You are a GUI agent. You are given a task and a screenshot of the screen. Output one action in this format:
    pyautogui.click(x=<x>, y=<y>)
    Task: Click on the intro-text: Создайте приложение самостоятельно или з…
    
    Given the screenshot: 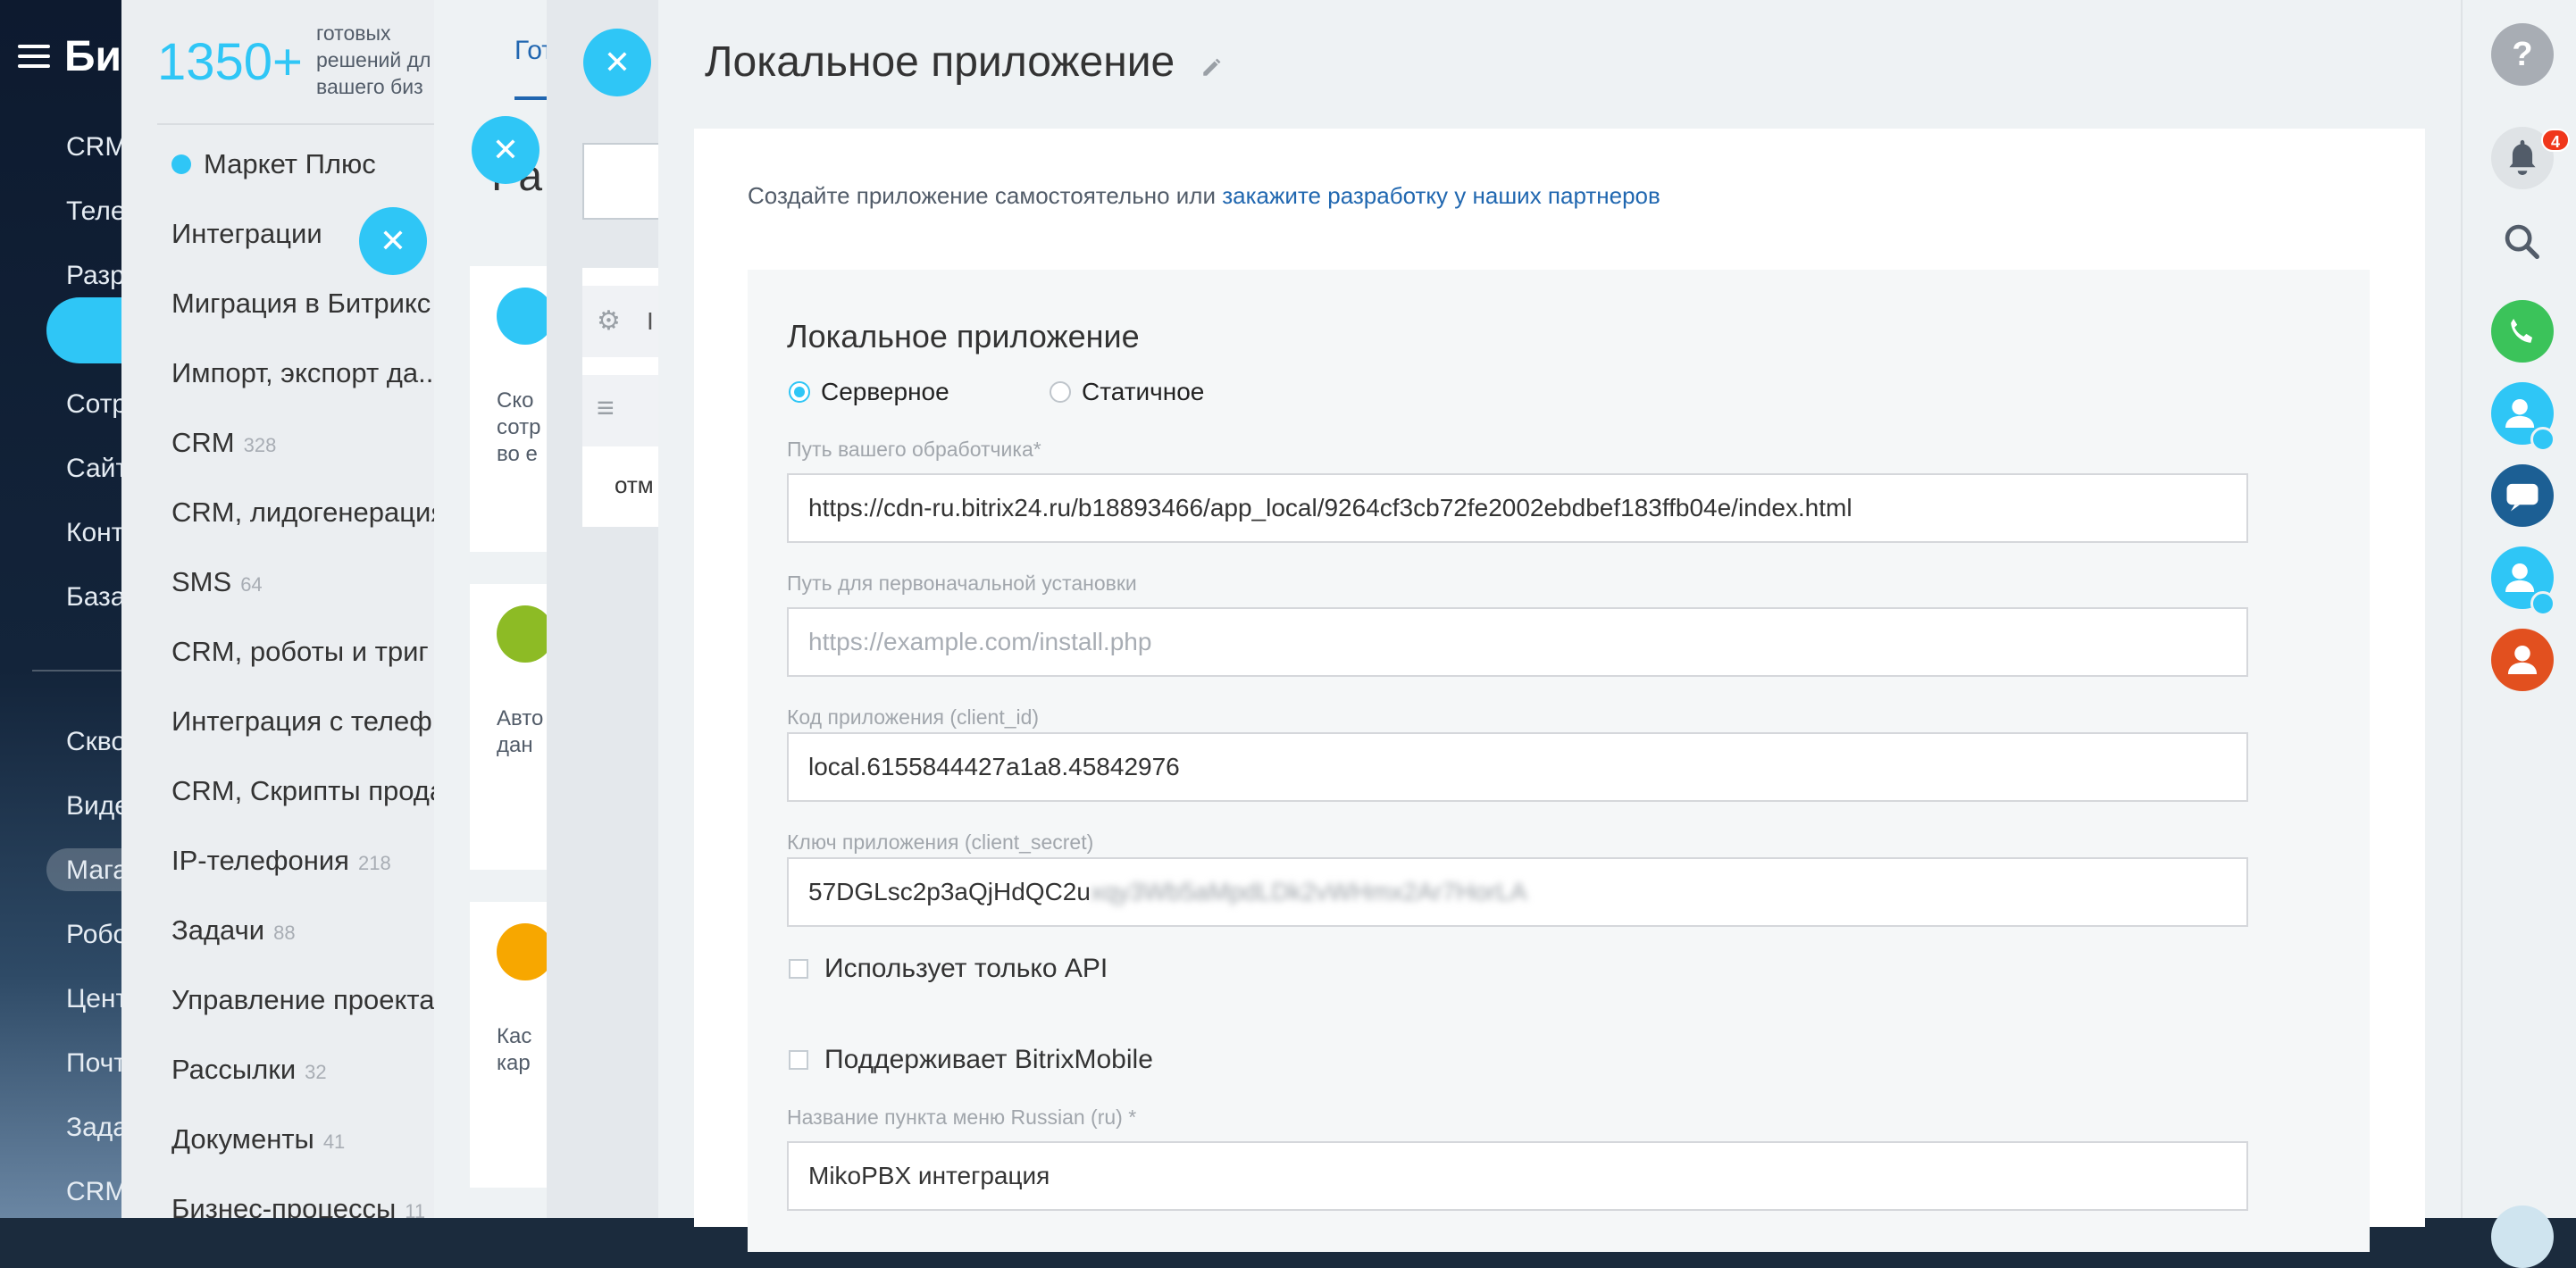 What is the action you would take?
    pyautogui.click(x=1204, y=196)
    